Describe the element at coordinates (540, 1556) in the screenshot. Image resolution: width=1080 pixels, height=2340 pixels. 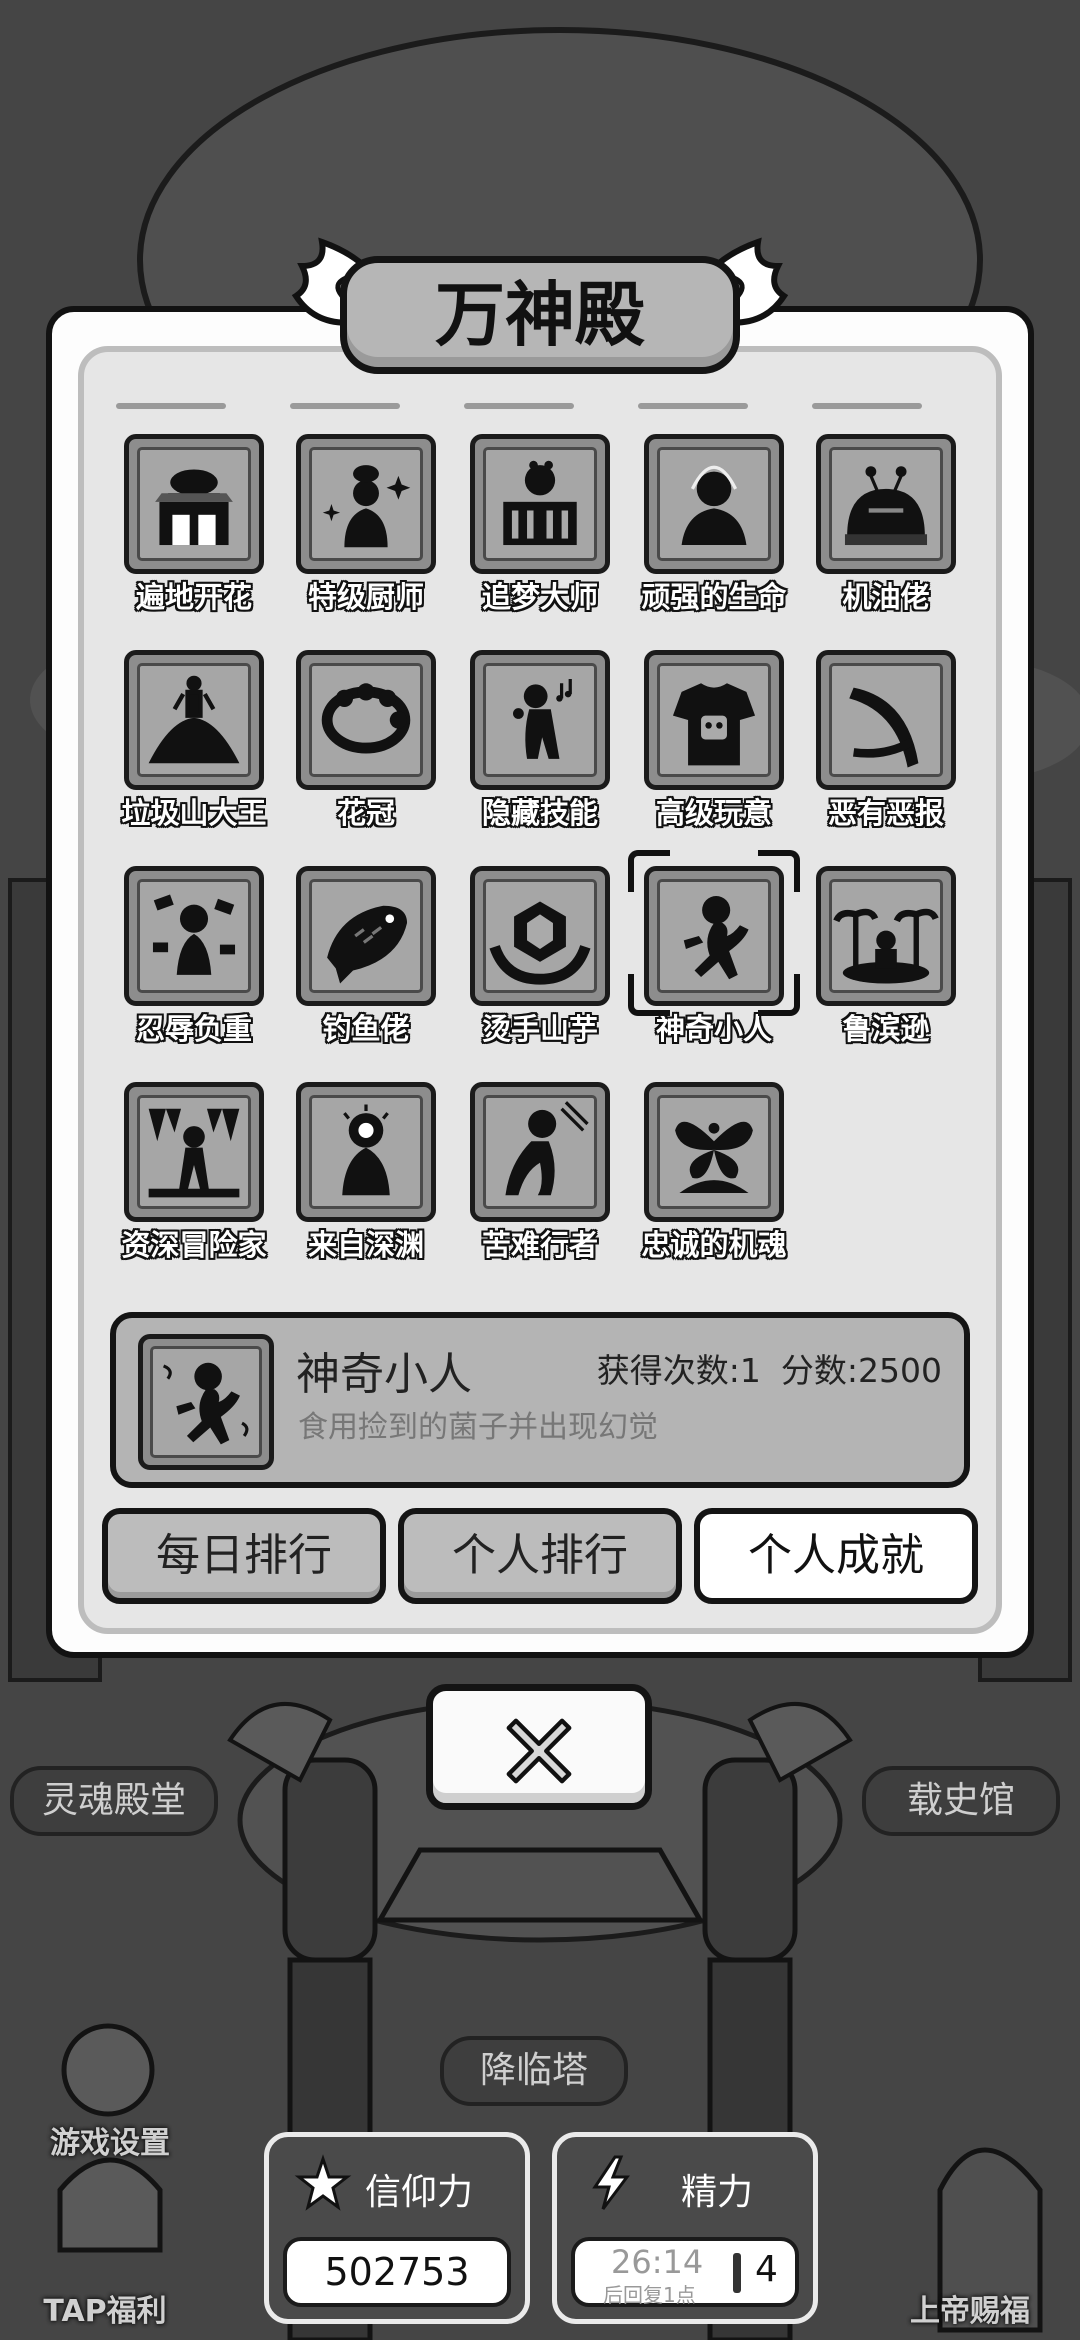
I see `tab-personal-ranking: 个人排行` at that location.